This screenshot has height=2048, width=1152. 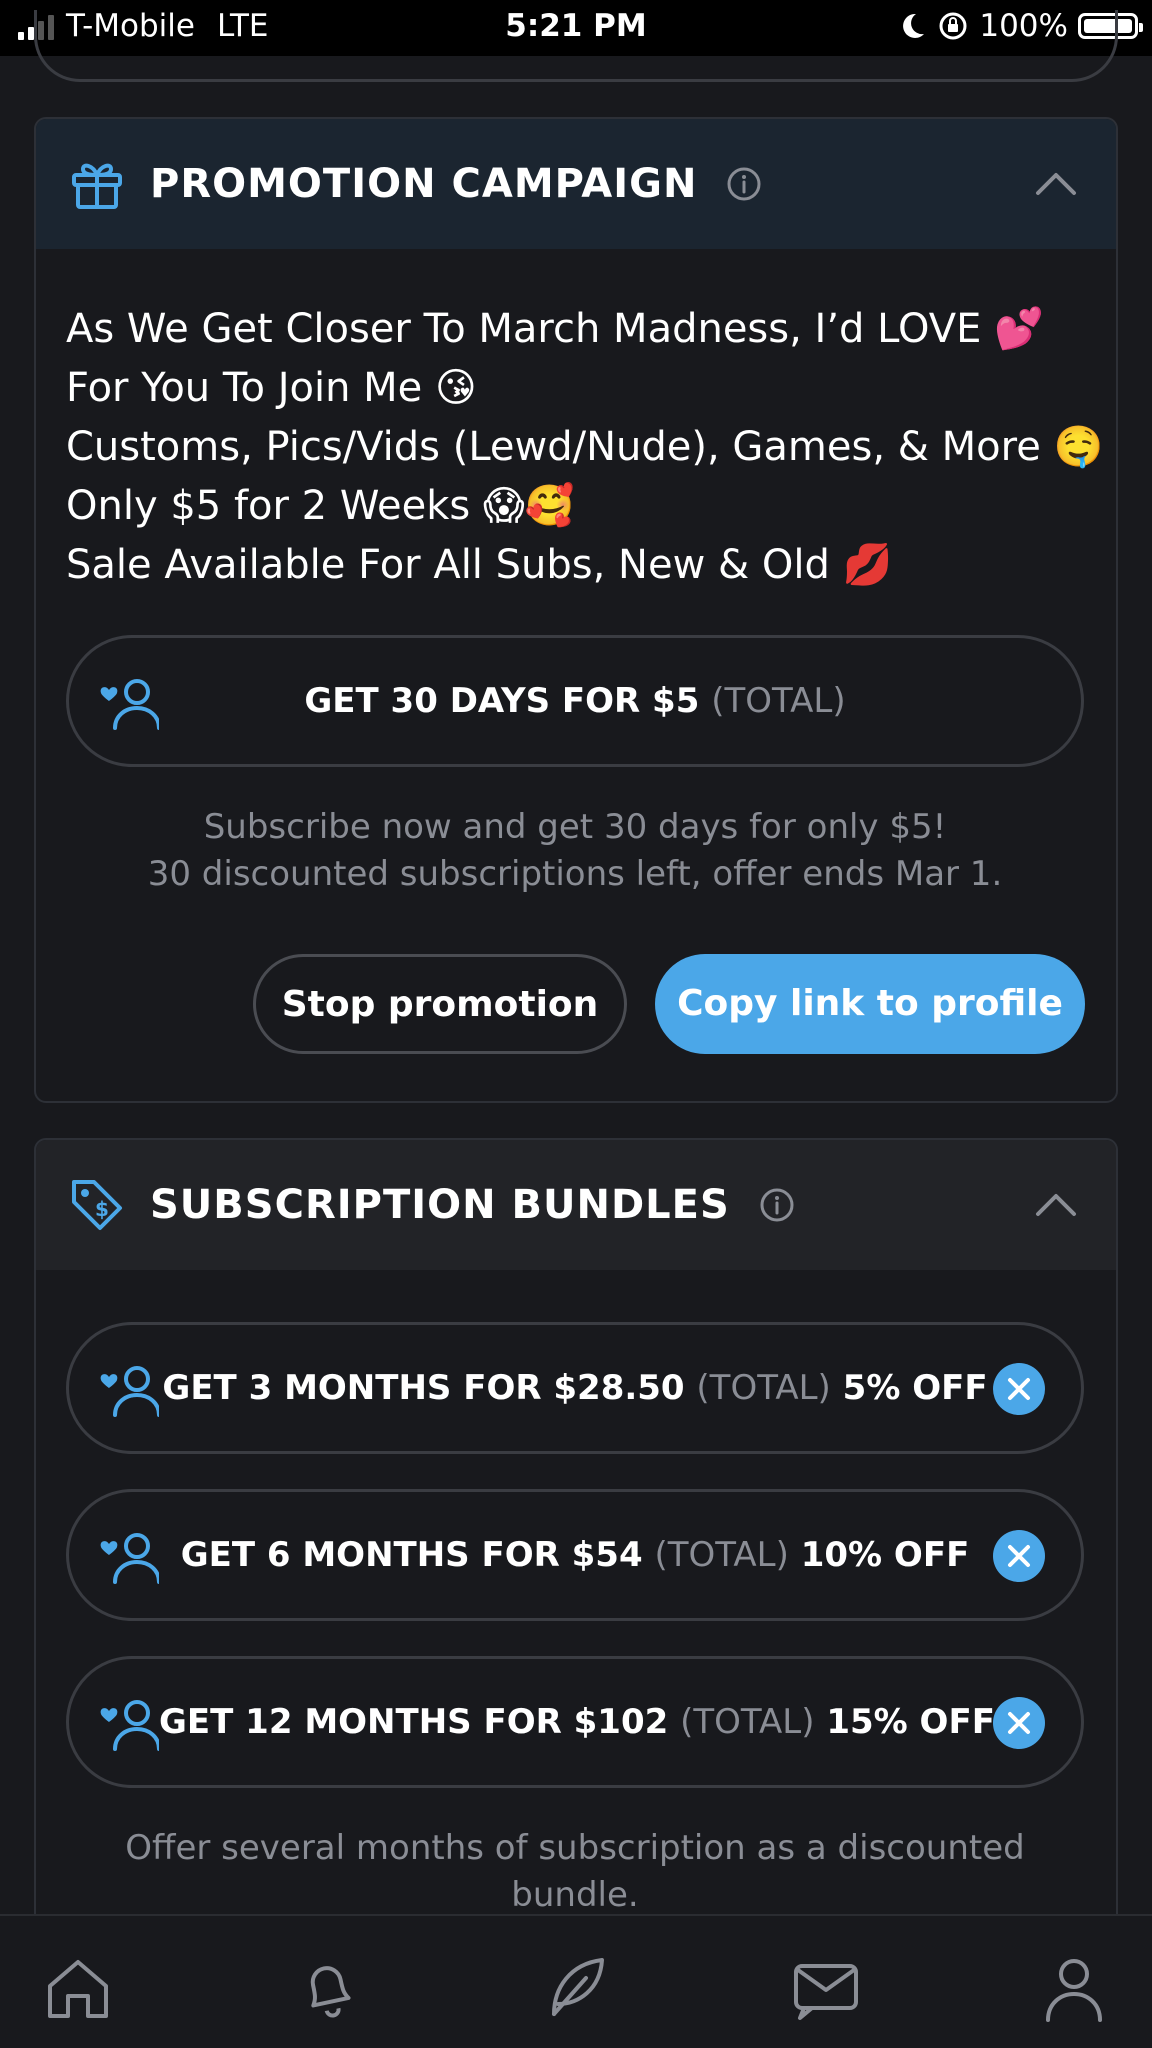 I want to click on copy-link-button: Copy link to profile, so click(x=870, y=1004).